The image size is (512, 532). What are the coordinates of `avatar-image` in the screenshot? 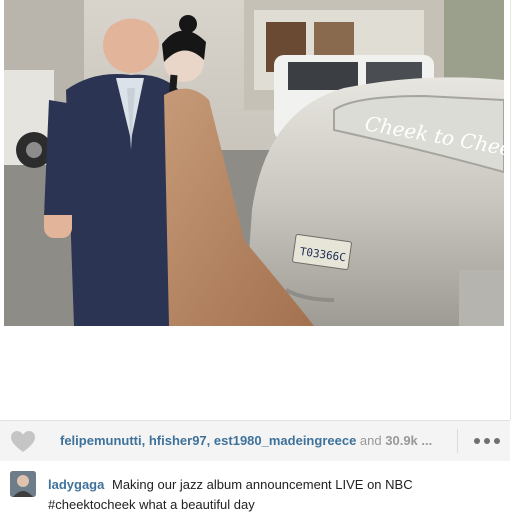 It's located at (23, 484).